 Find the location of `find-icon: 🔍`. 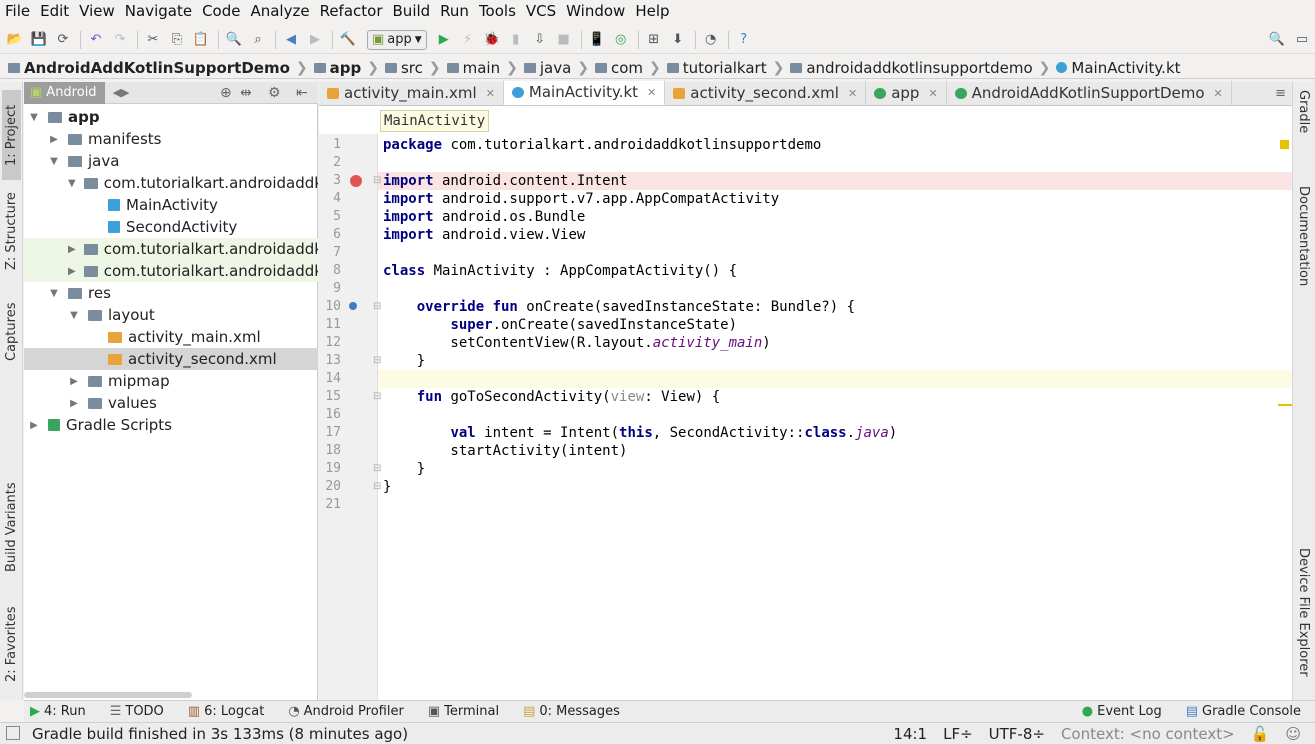

find-icon: 🔍 is located at coordinates (234, 40).